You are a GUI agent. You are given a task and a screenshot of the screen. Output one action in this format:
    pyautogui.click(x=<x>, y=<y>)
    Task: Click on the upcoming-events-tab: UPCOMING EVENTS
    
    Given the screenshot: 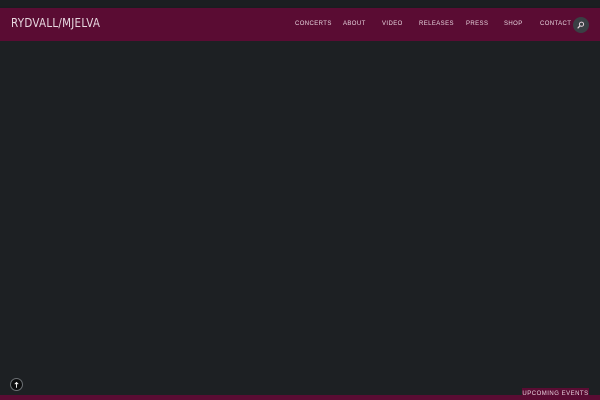 What is the action you would take?
    pyautogui.click(x=555, y=394)
    